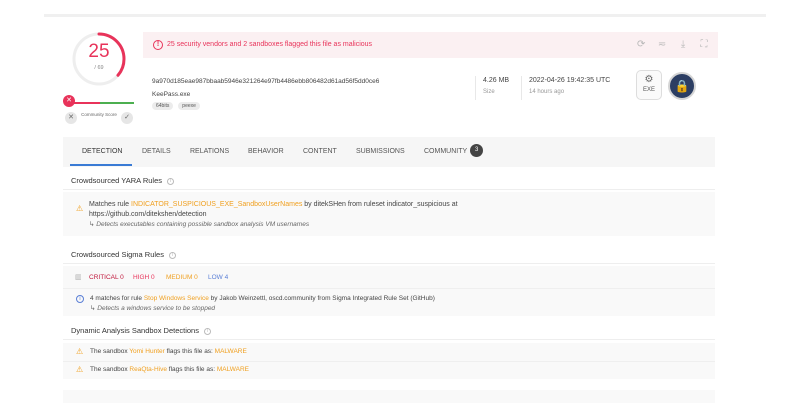 The height and width of the screenshot is (403, 810). I want to click on file-size-label: Size, so click(489, 92).